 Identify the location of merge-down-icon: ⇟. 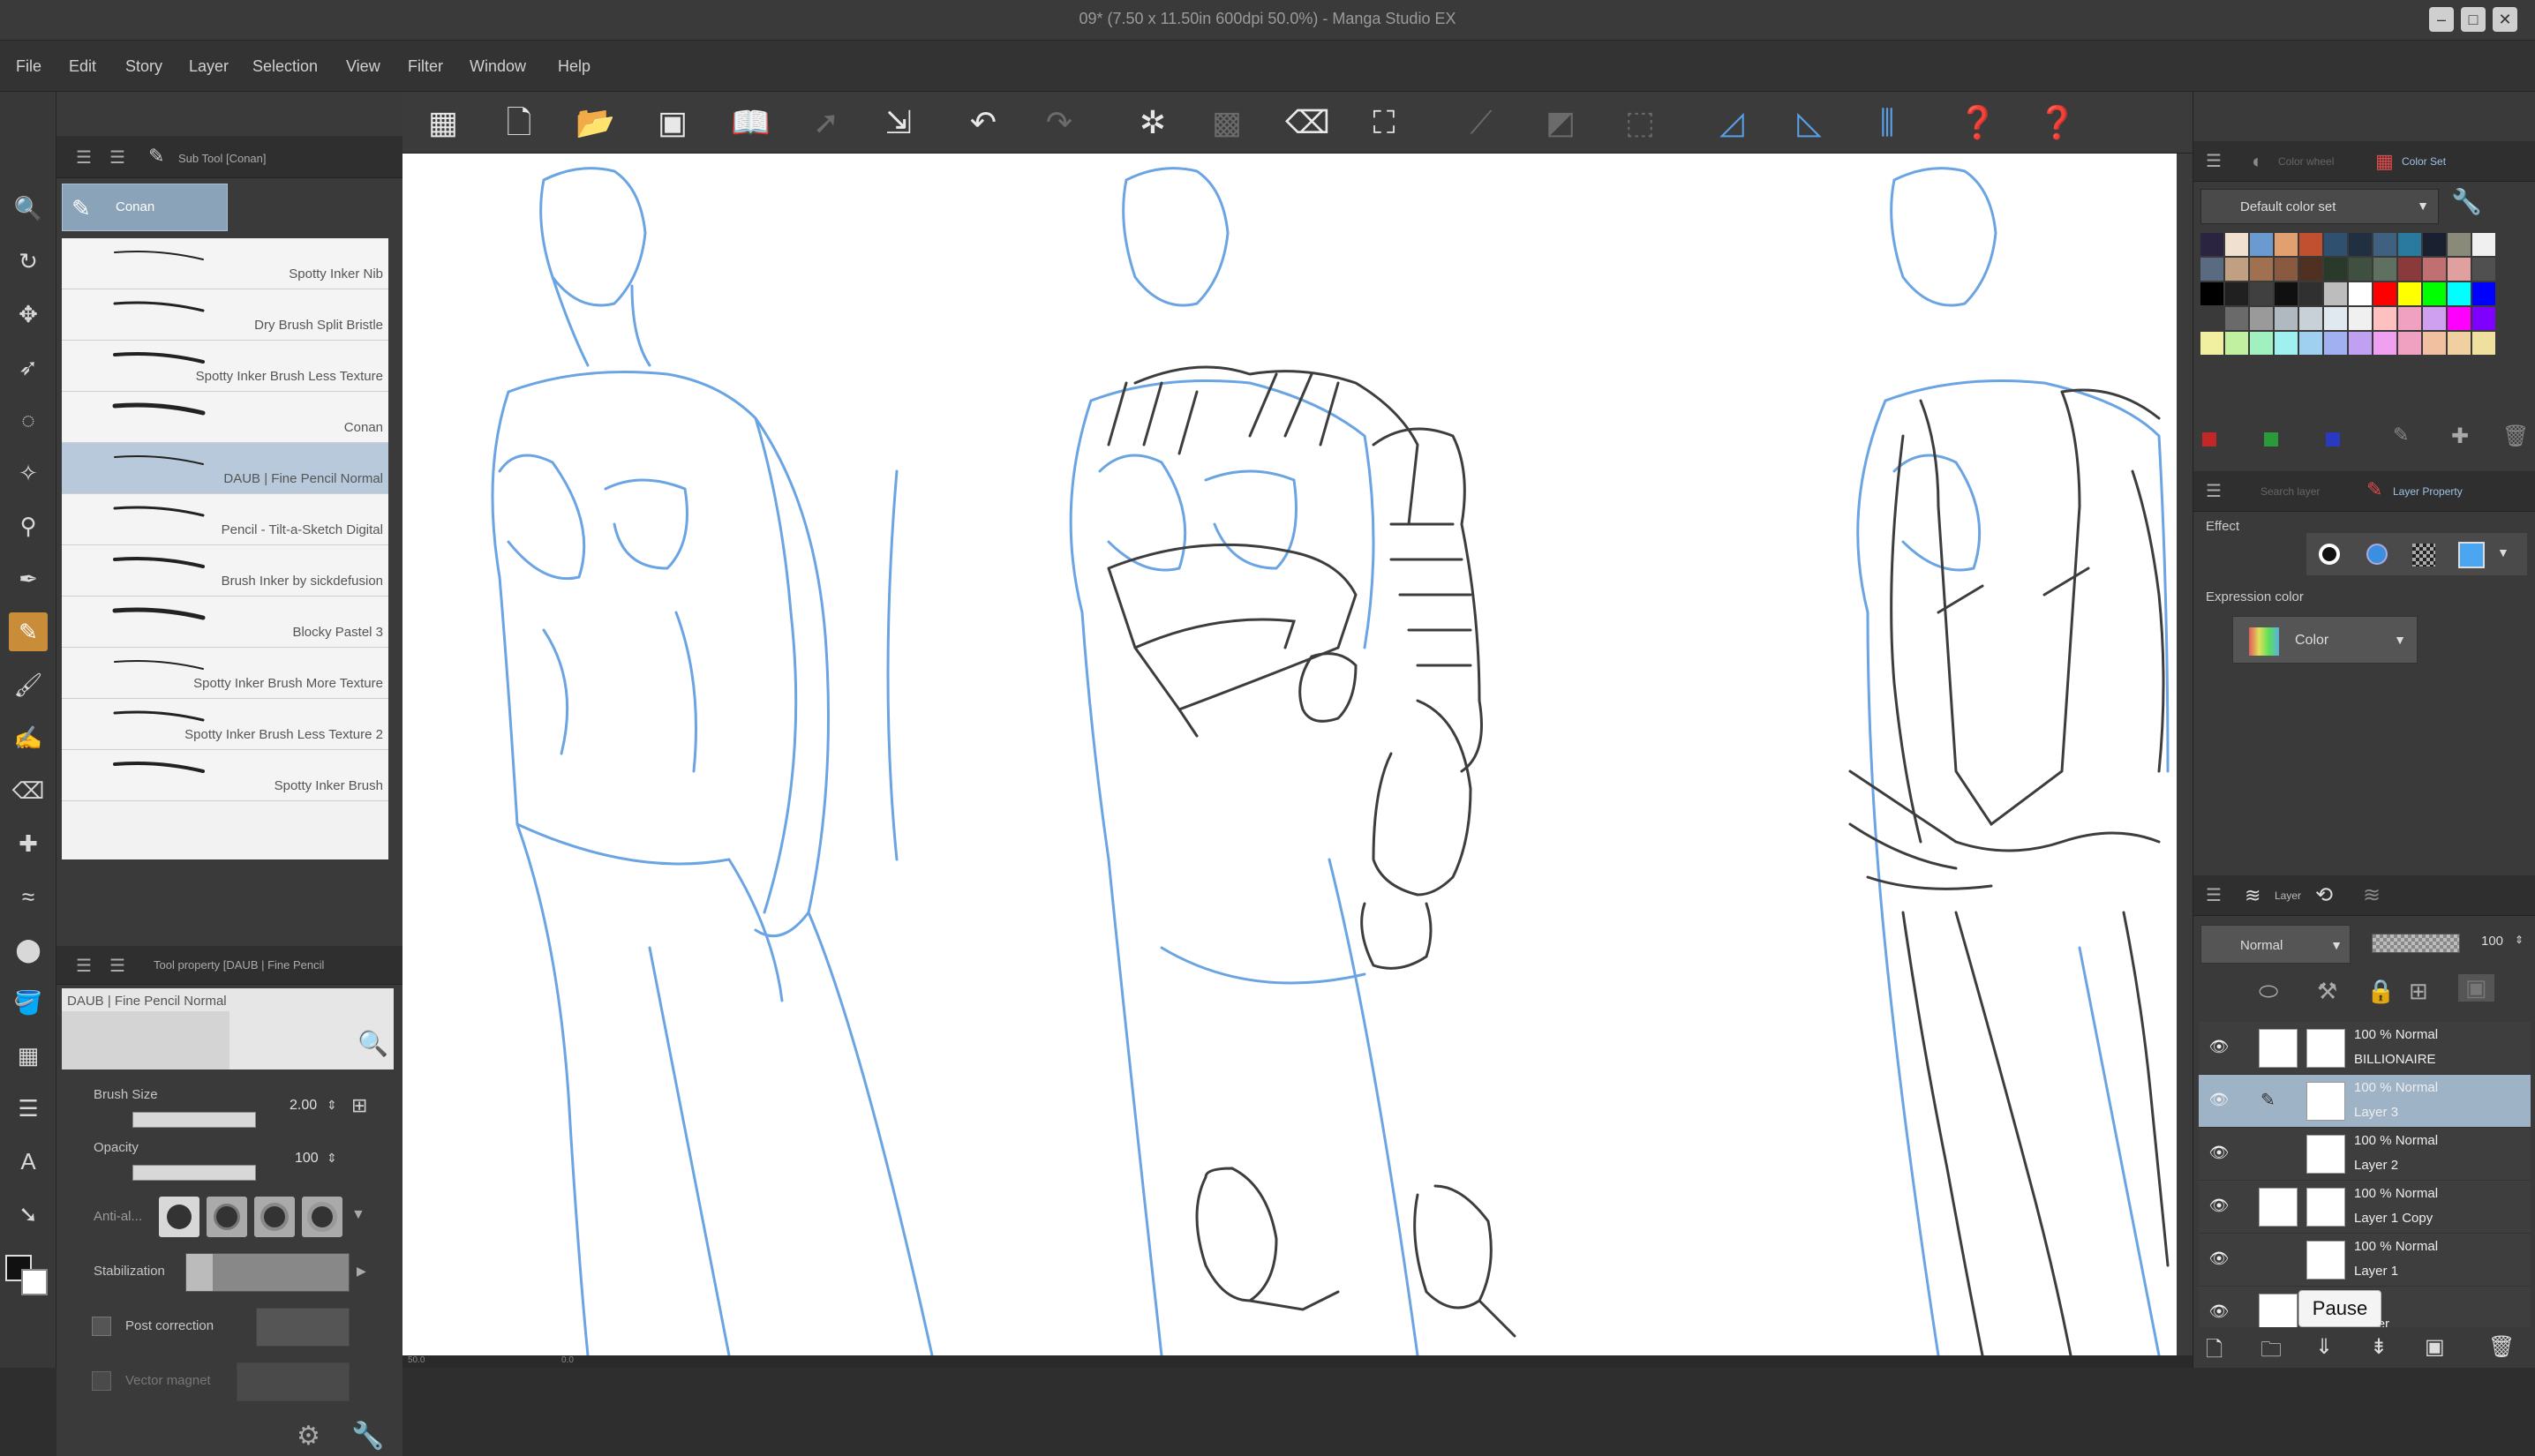
(2379, 1347).